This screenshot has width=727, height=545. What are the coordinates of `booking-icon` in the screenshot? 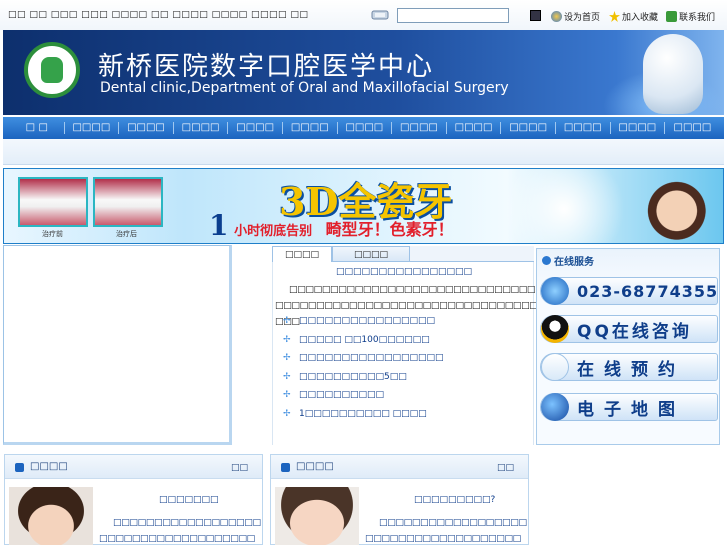 It's located at (555, 367).